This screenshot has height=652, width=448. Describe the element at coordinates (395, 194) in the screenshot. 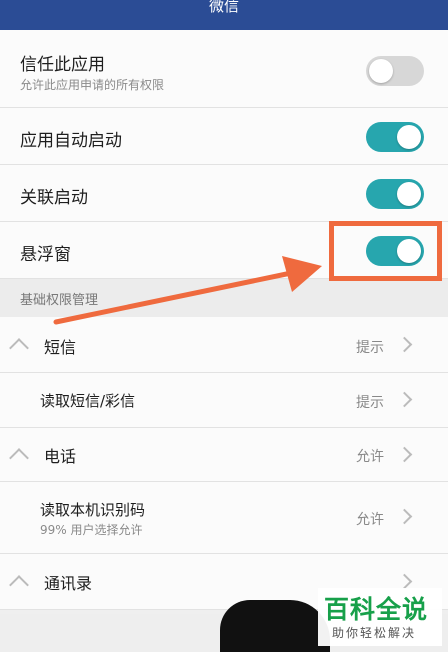

I see `linked-start-toggle` at that location.